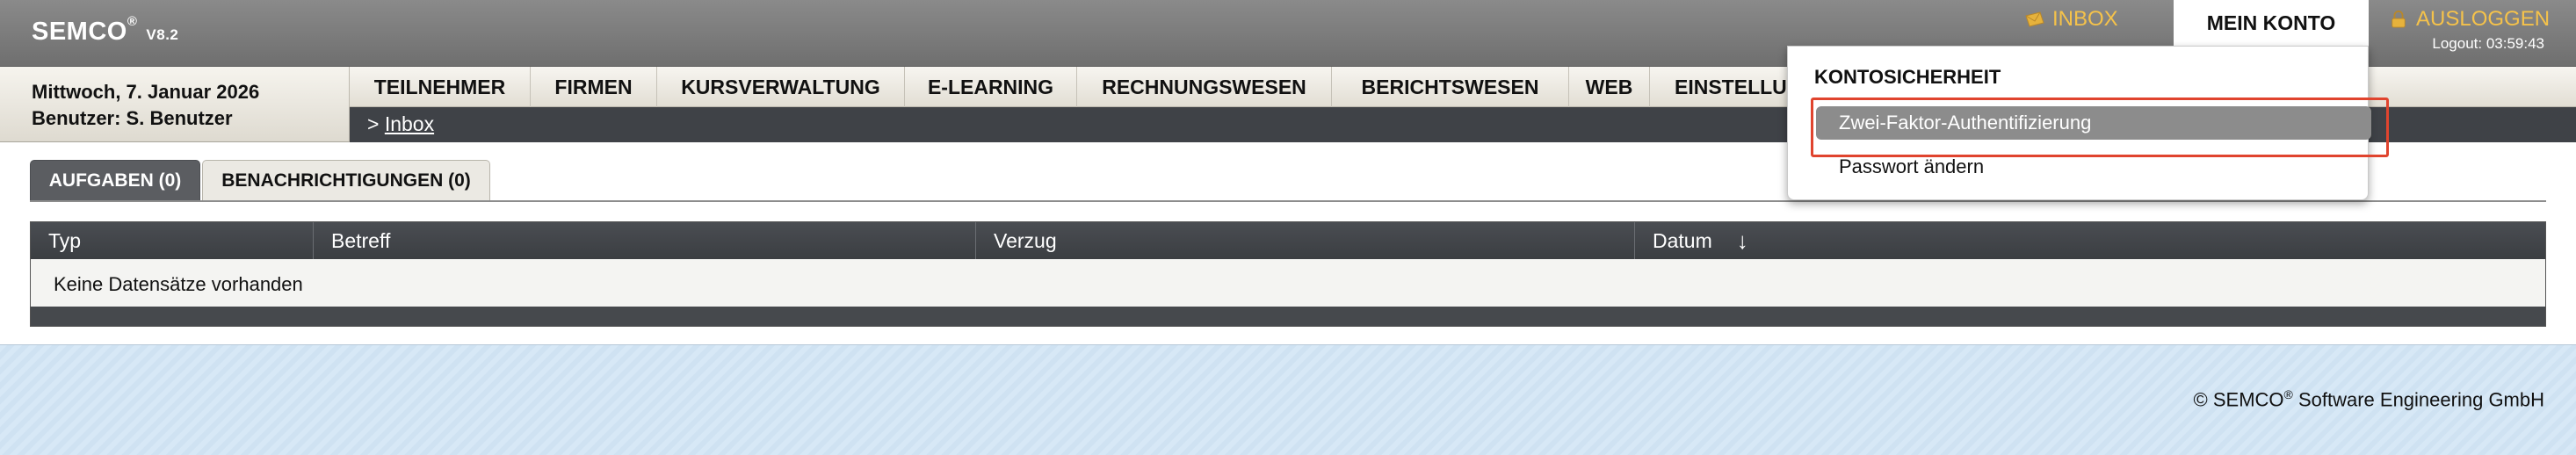 The height and width of the screenshot is (455, 2576). I want to click on table-header: Typ Betreff Verzug Datum ↓, so click(1288, 241).